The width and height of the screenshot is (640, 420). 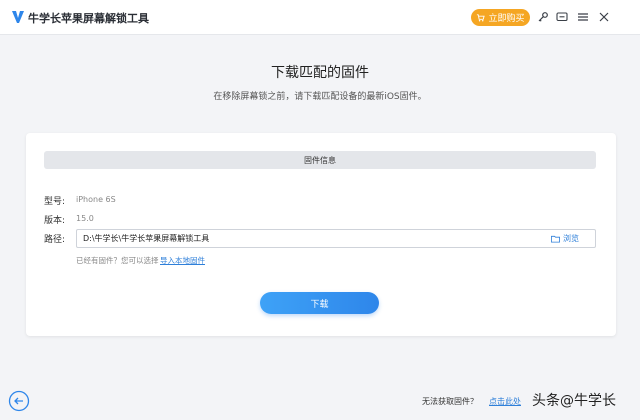 What do you see at coordinates (481, 18) in the screenshot?
I see `cart-icon` at bounding box center [481, 18].